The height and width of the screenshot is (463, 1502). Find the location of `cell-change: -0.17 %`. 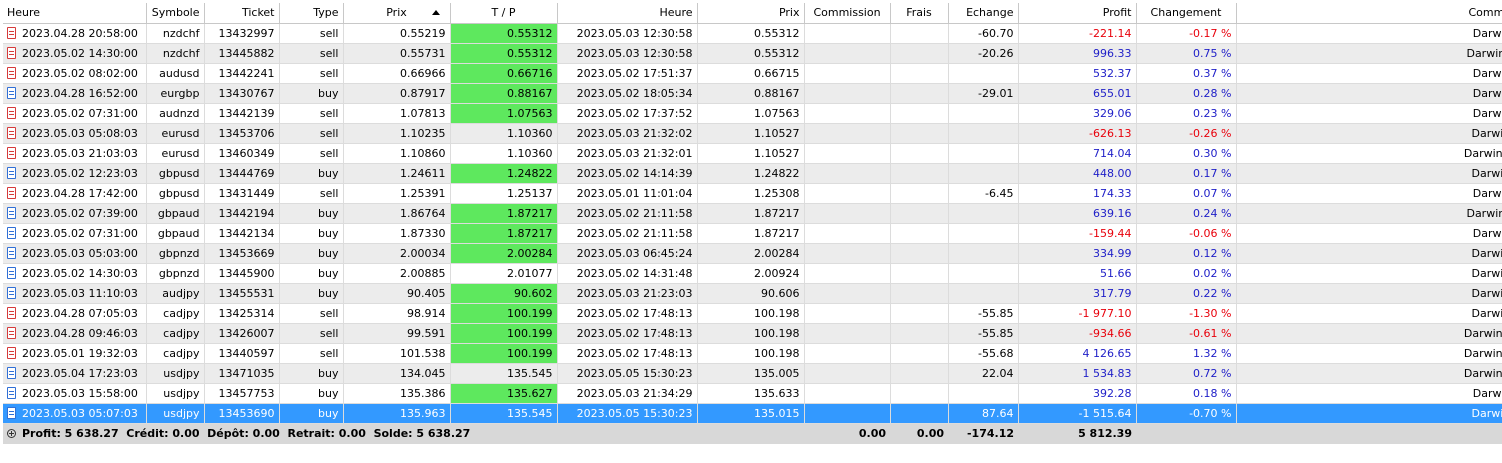

cell-change: -0.17 % is located at coordinates (1186, 33).